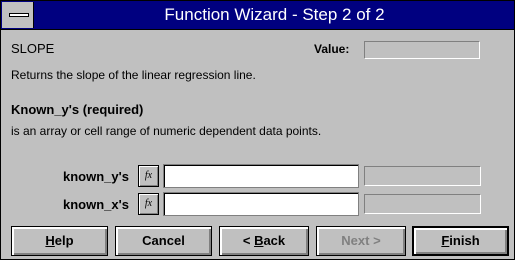  I want to click on known-xs-input, so click(261, 204).